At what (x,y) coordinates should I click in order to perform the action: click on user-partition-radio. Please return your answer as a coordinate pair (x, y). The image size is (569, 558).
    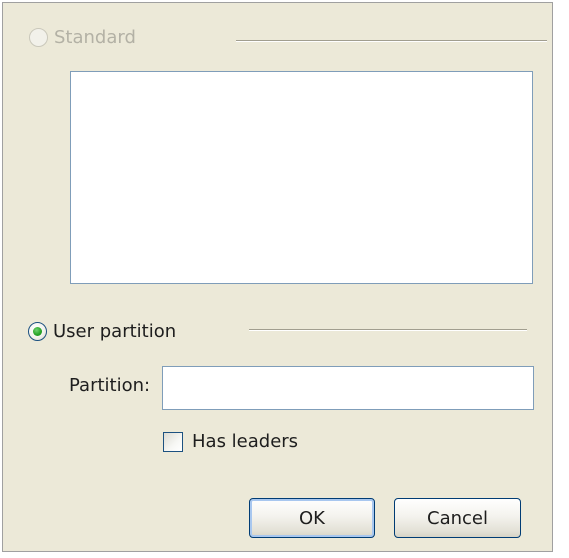
    Looking at the image, I should click on (37, 331).